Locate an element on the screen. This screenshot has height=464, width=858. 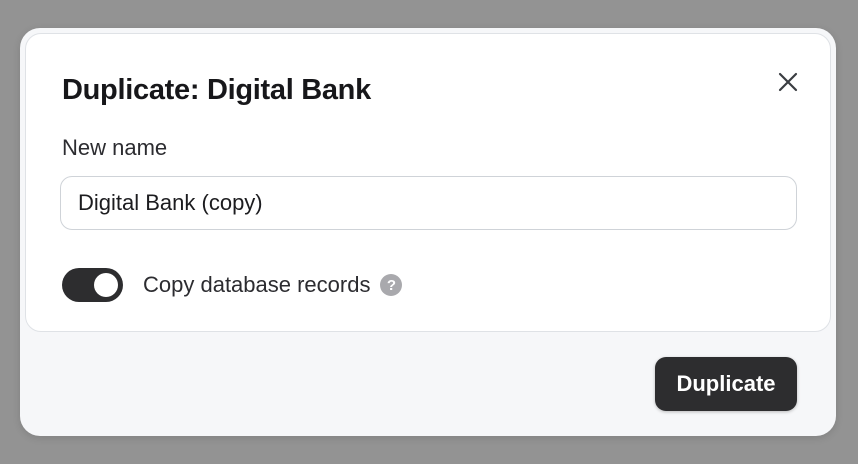
toggle-knob is located at coordinates (106, 285).